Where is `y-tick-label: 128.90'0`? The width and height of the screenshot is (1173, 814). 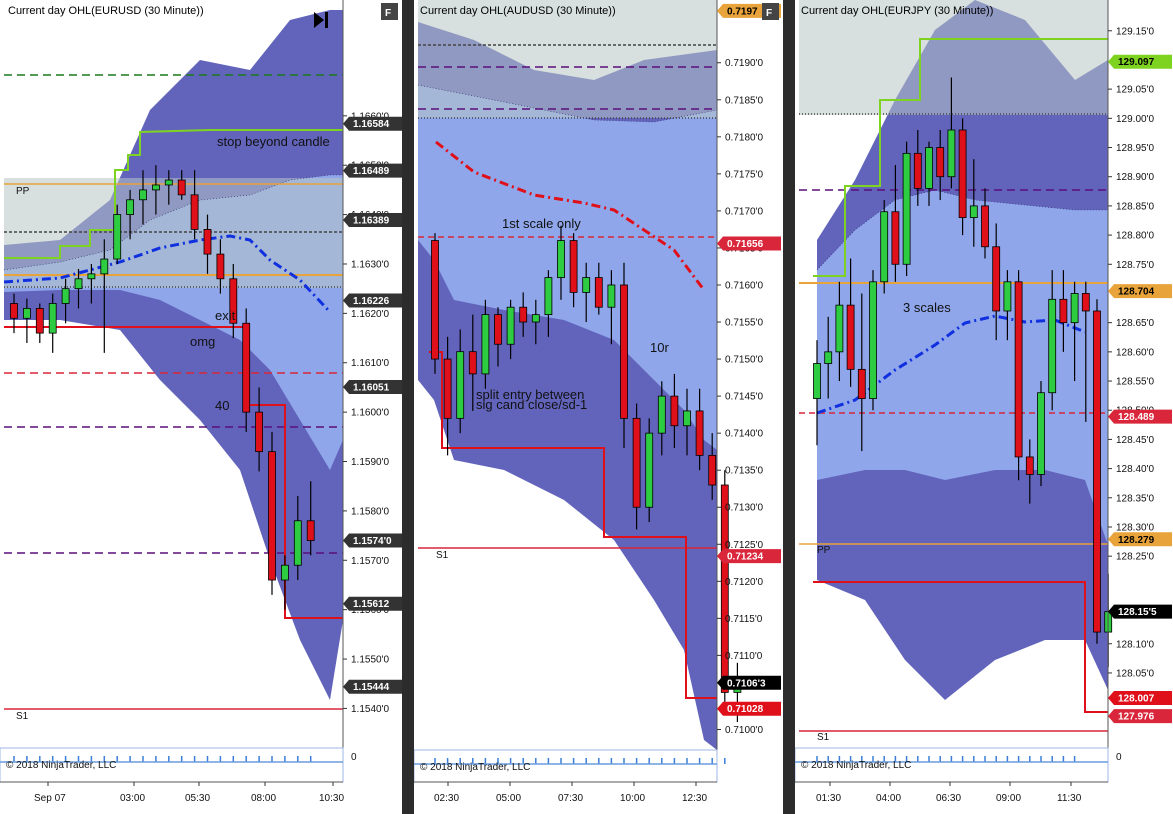 y-tick-label: 128.90'0 is located at coordinates (1135, 177).